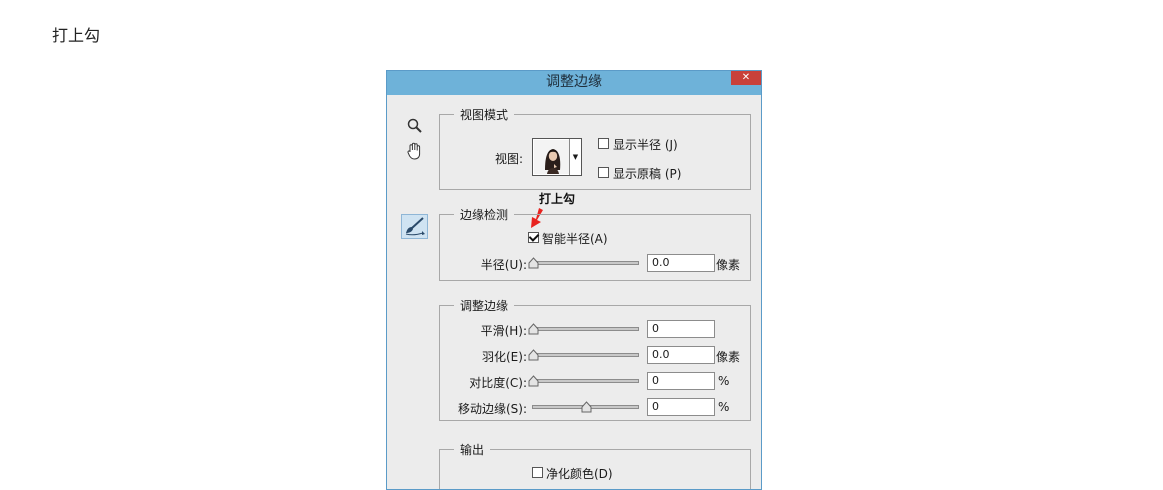 The image size is (1163, 490). Describe the element at coordinates (533, 237) in the screenshot. I see `smart-radius-checkbox` at that location.